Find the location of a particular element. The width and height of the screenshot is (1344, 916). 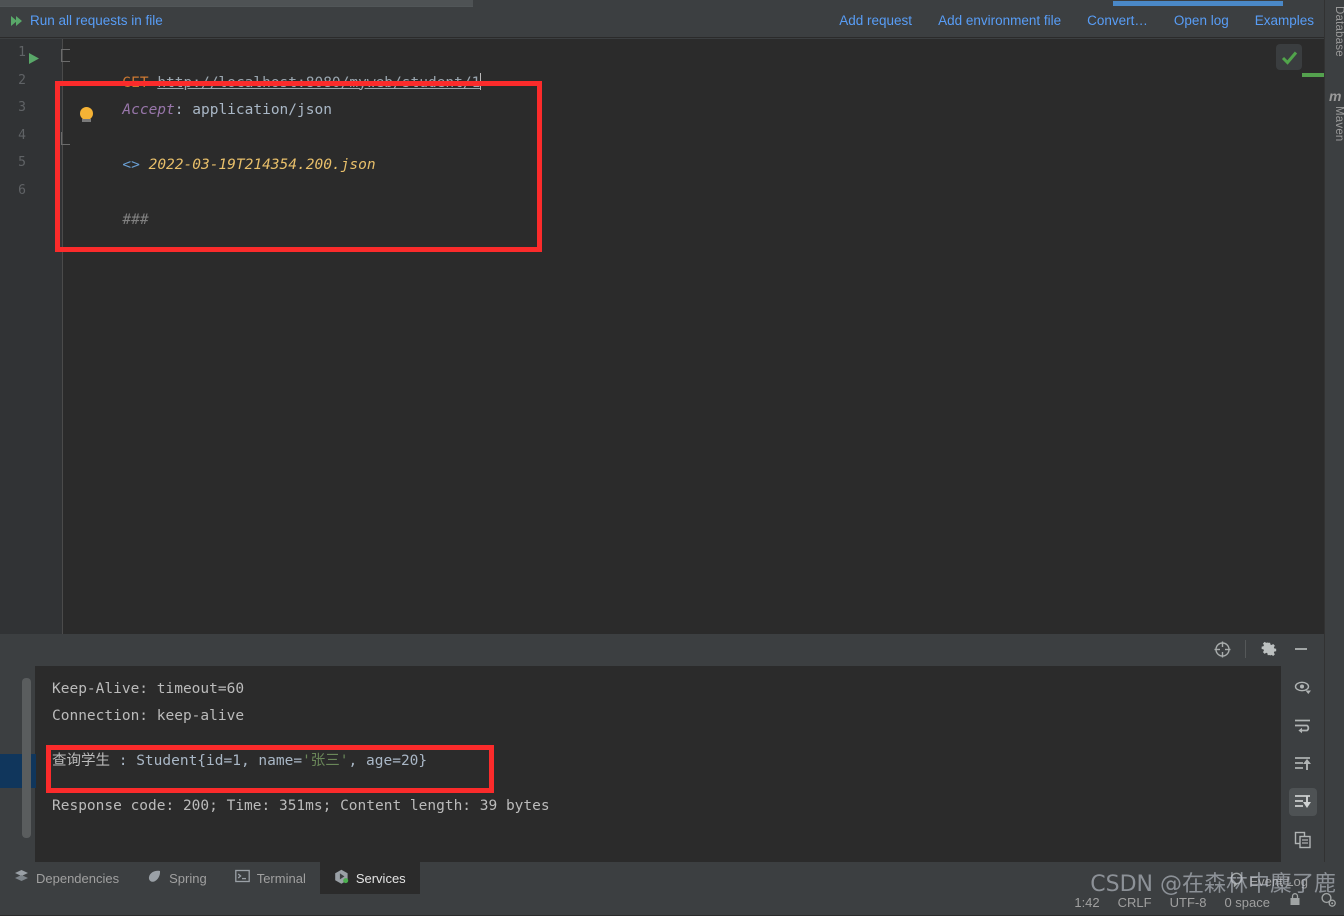

inspections-gear-icon is located at coordinates (1328, 900).